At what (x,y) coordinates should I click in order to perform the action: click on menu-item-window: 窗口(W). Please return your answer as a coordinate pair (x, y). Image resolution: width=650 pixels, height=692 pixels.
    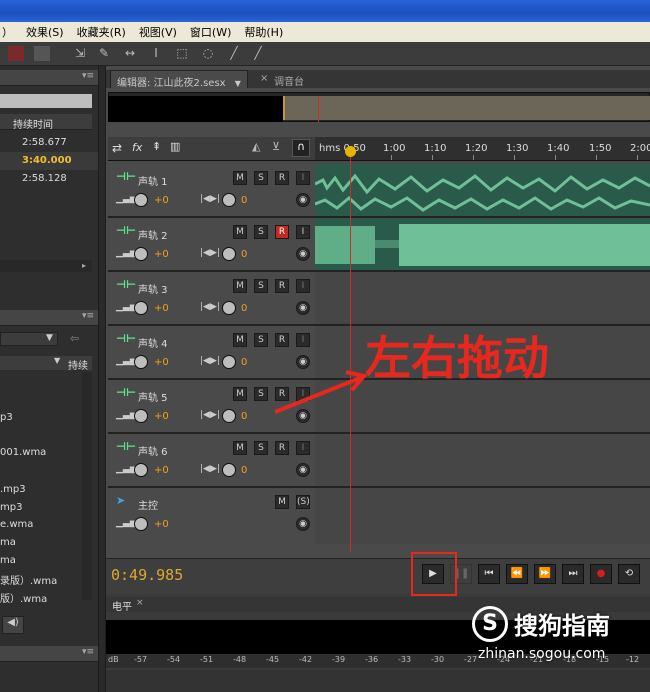
    Looking at the image, I should click on (210, 32).